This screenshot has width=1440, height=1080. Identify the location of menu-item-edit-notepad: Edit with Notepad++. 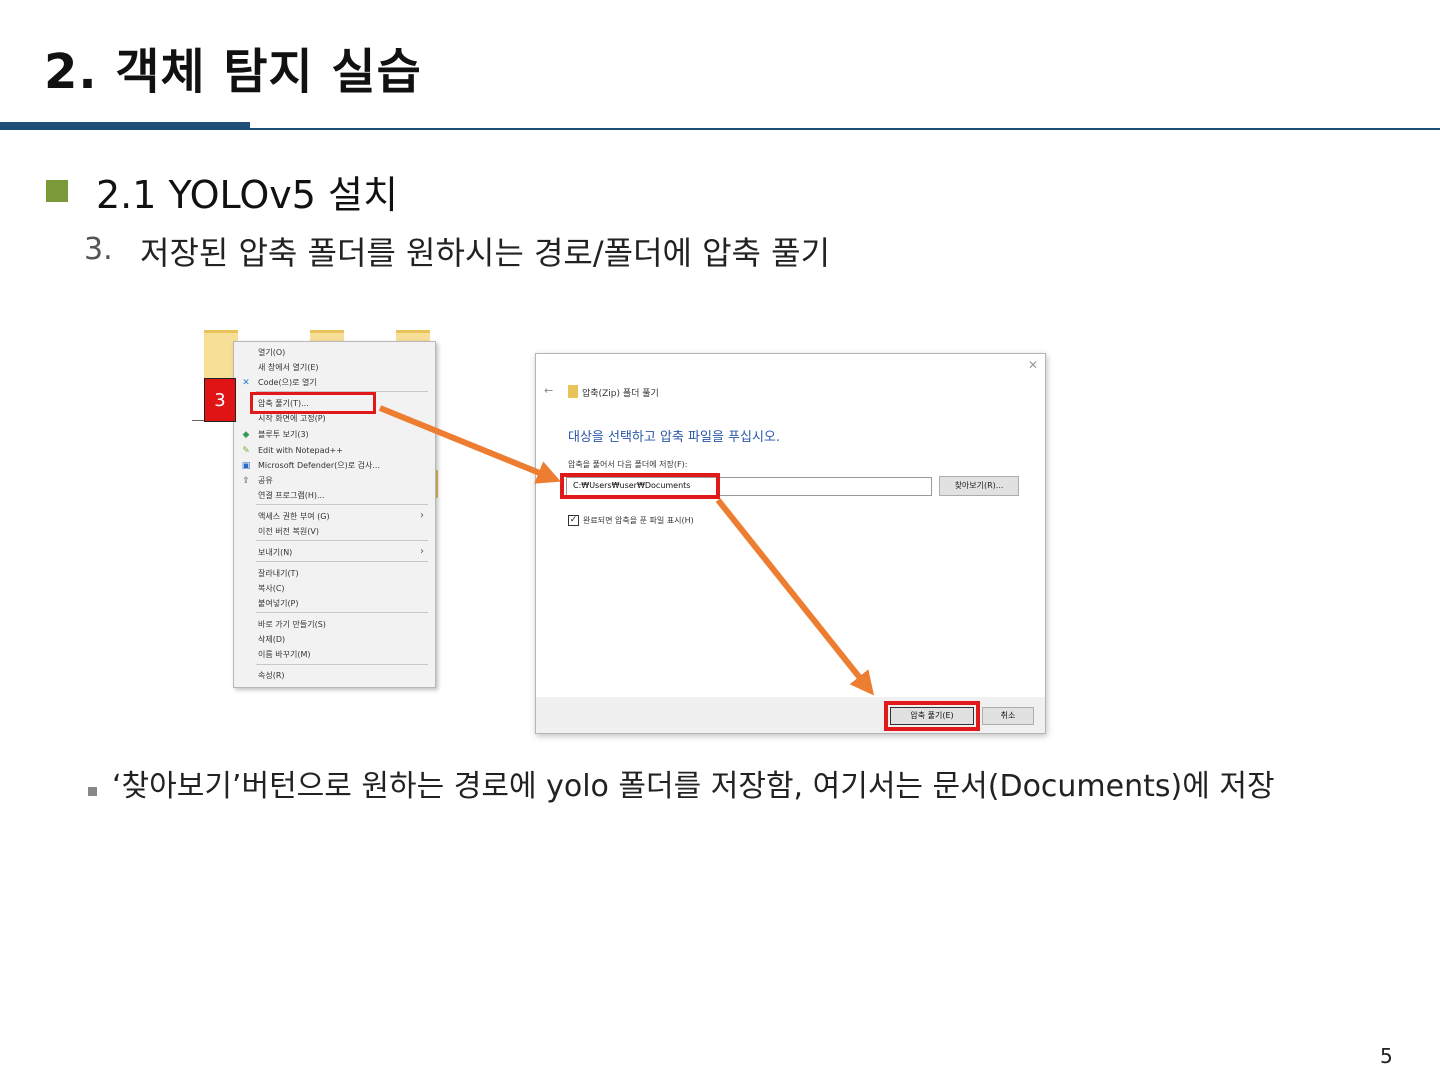
(300, 451).